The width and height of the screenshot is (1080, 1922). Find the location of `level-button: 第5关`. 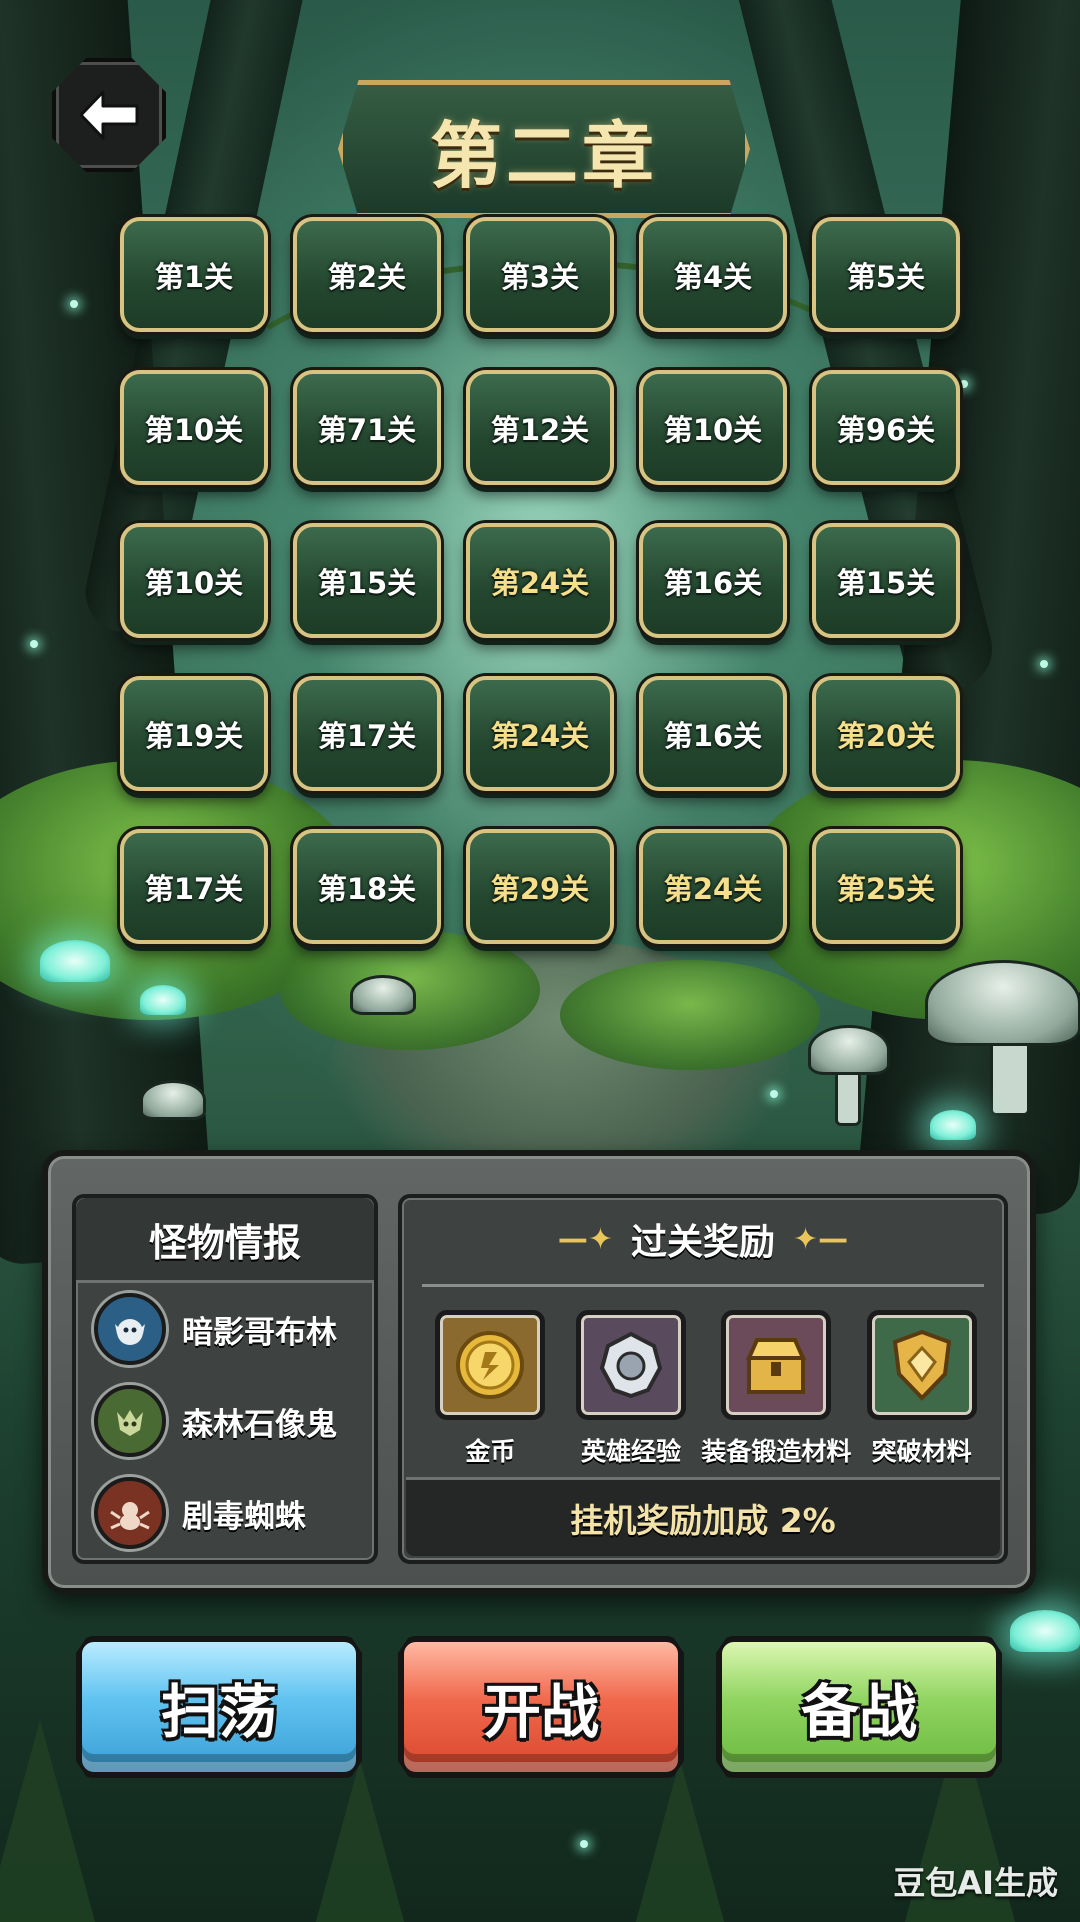

level-button: 第5关 is located at coordinates (886, 274).